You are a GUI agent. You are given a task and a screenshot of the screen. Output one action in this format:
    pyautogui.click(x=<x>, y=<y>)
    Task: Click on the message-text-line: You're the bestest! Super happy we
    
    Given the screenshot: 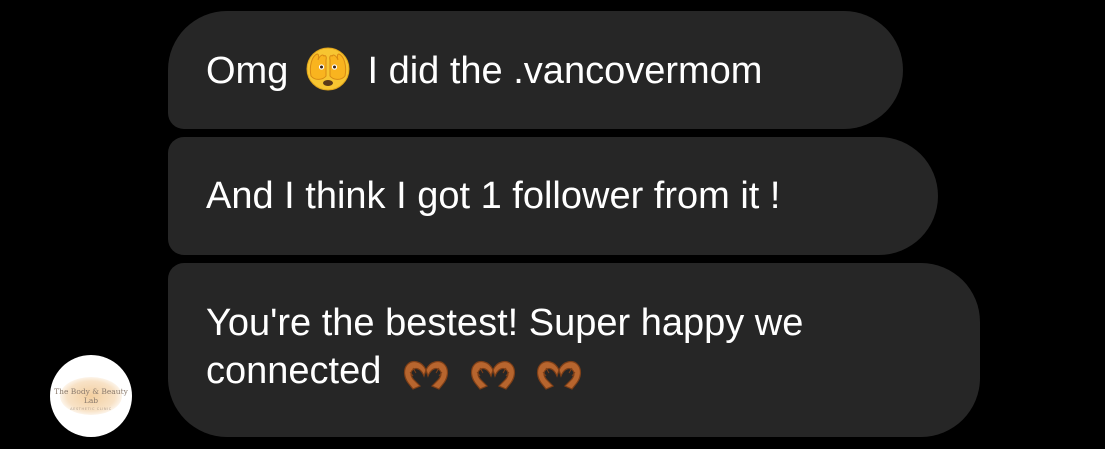 What is the action you would take?
    pyautogui.click(x=505, y=323)
    